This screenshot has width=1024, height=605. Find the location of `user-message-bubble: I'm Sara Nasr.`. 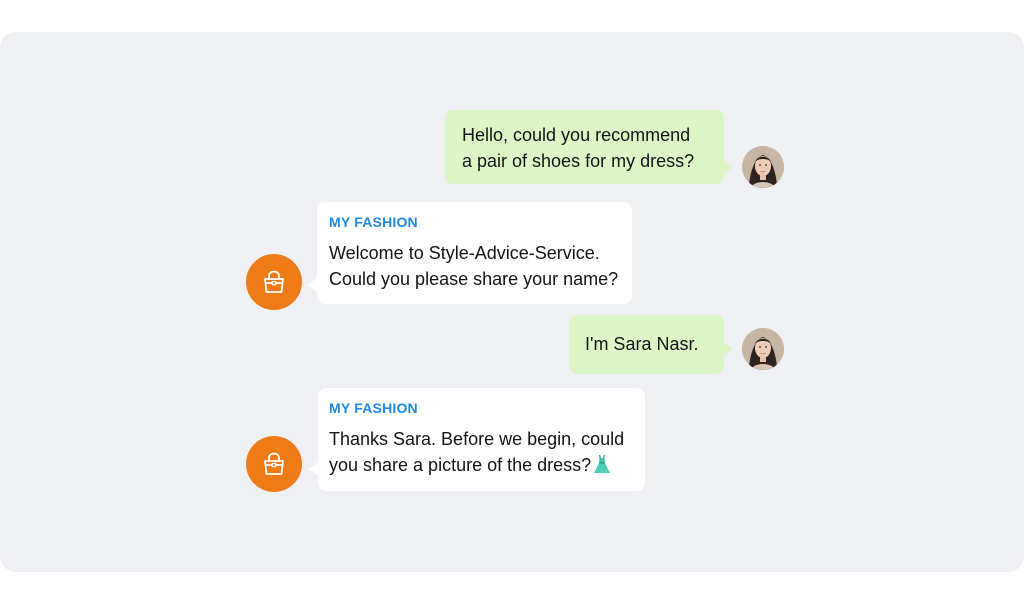

user-message-bubble: I'm Sara Nasr. is located at coordinates (646, 344).